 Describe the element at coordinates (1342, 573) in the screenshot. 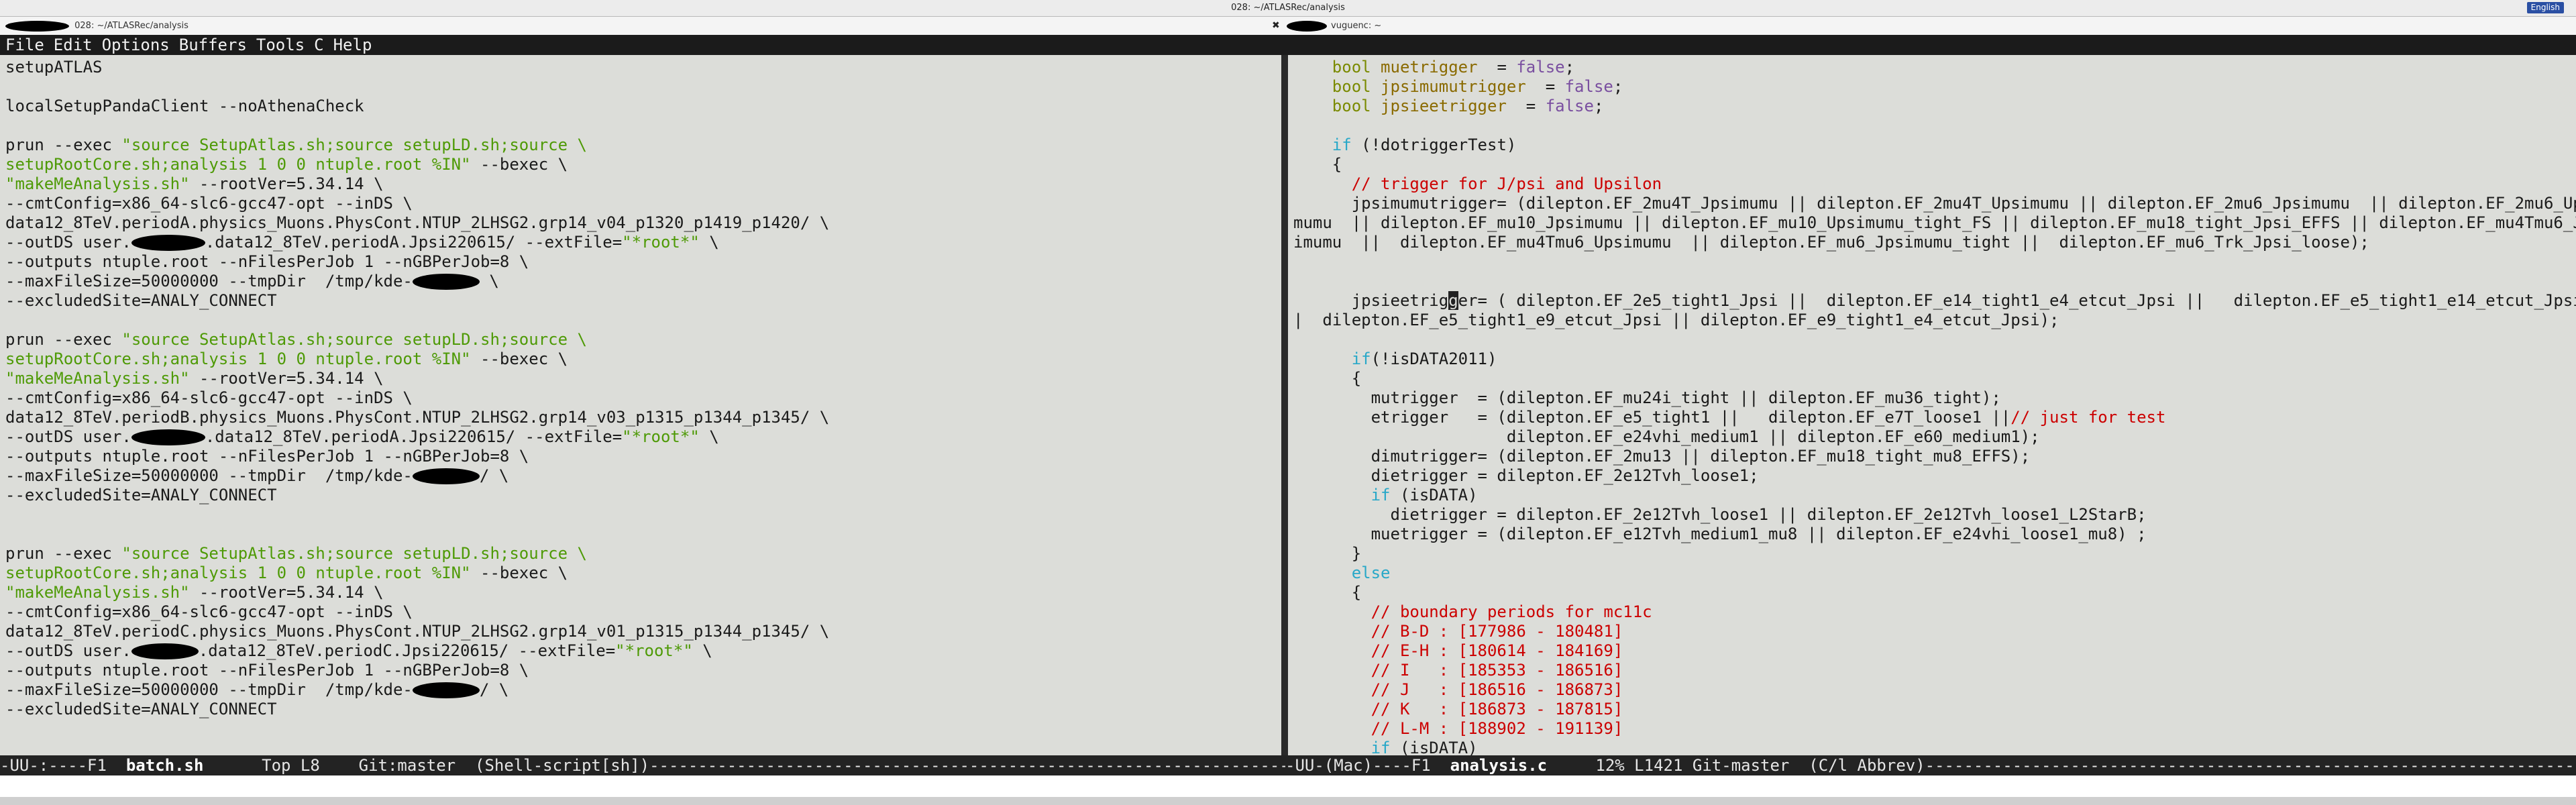

I see `code-line: else` at that location.